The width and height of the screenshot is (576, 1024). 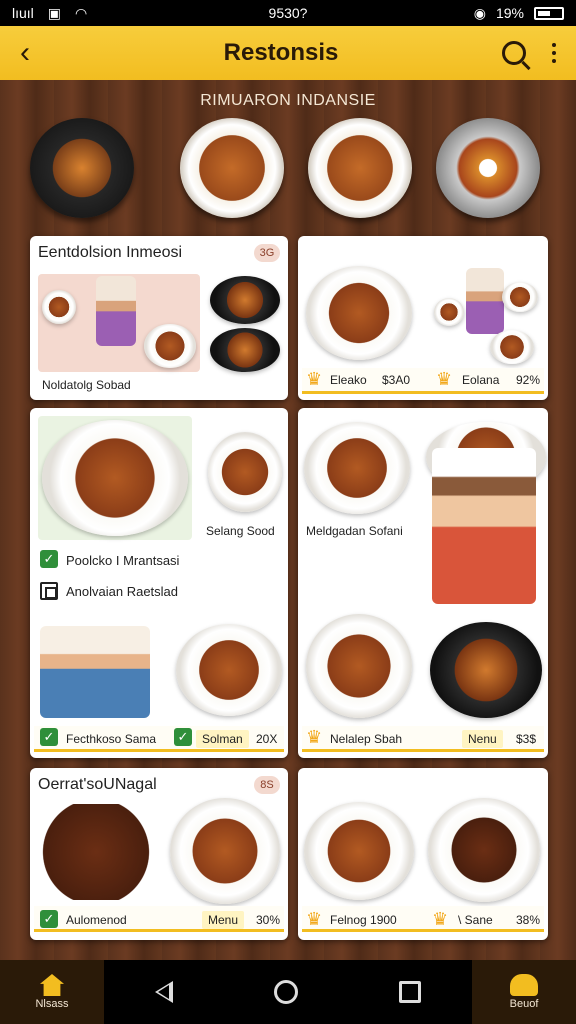 I want to click on footer-label: Aulomenod, so click(x=96, y=920).